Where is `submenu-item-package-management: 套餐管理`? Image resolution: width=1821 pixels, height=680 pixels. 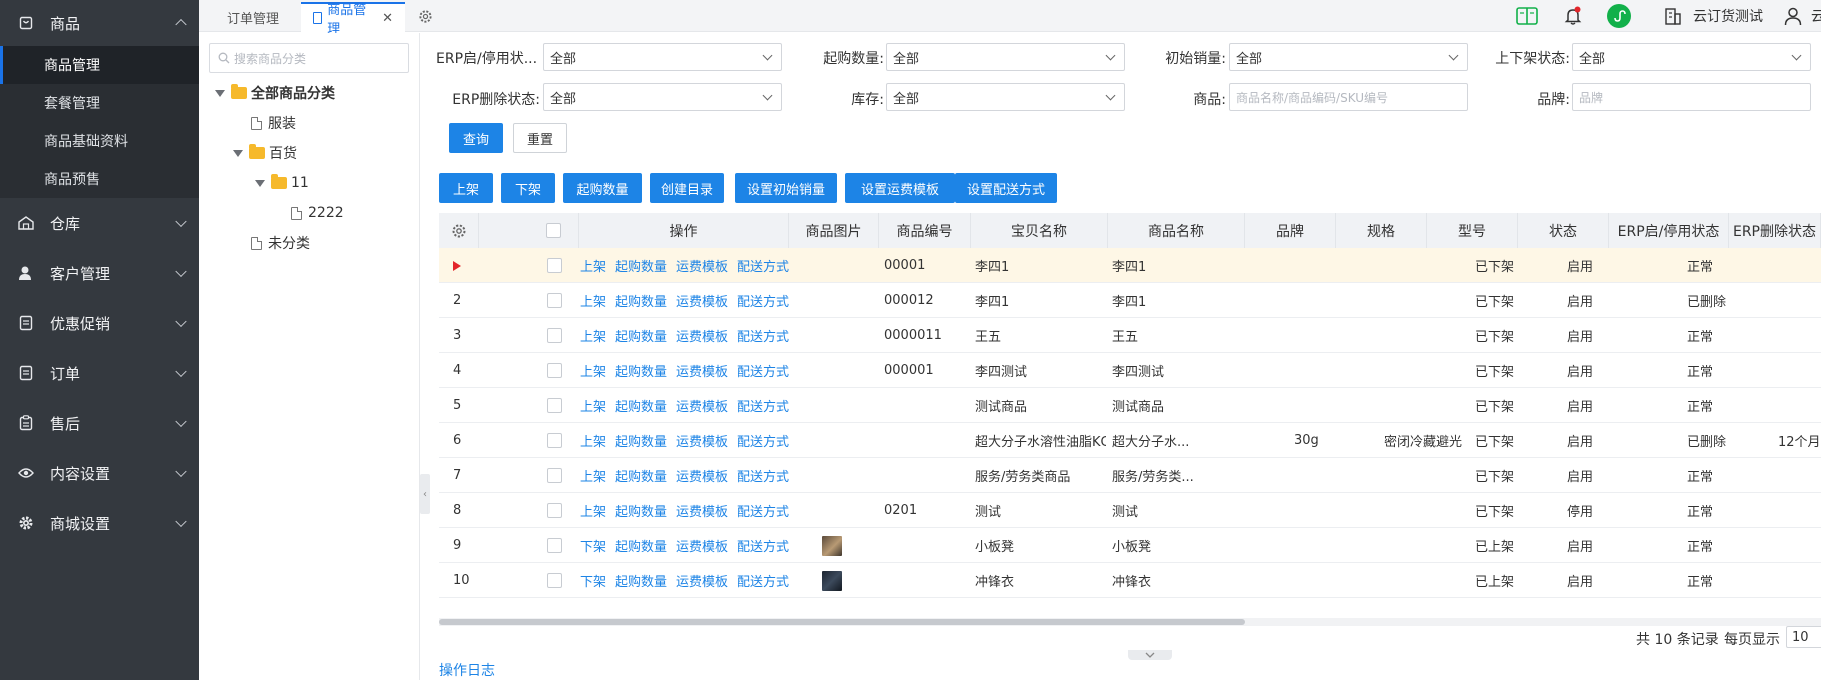
submenu-item-package-management: 套餐管理 is located at coordinates (99, 103).